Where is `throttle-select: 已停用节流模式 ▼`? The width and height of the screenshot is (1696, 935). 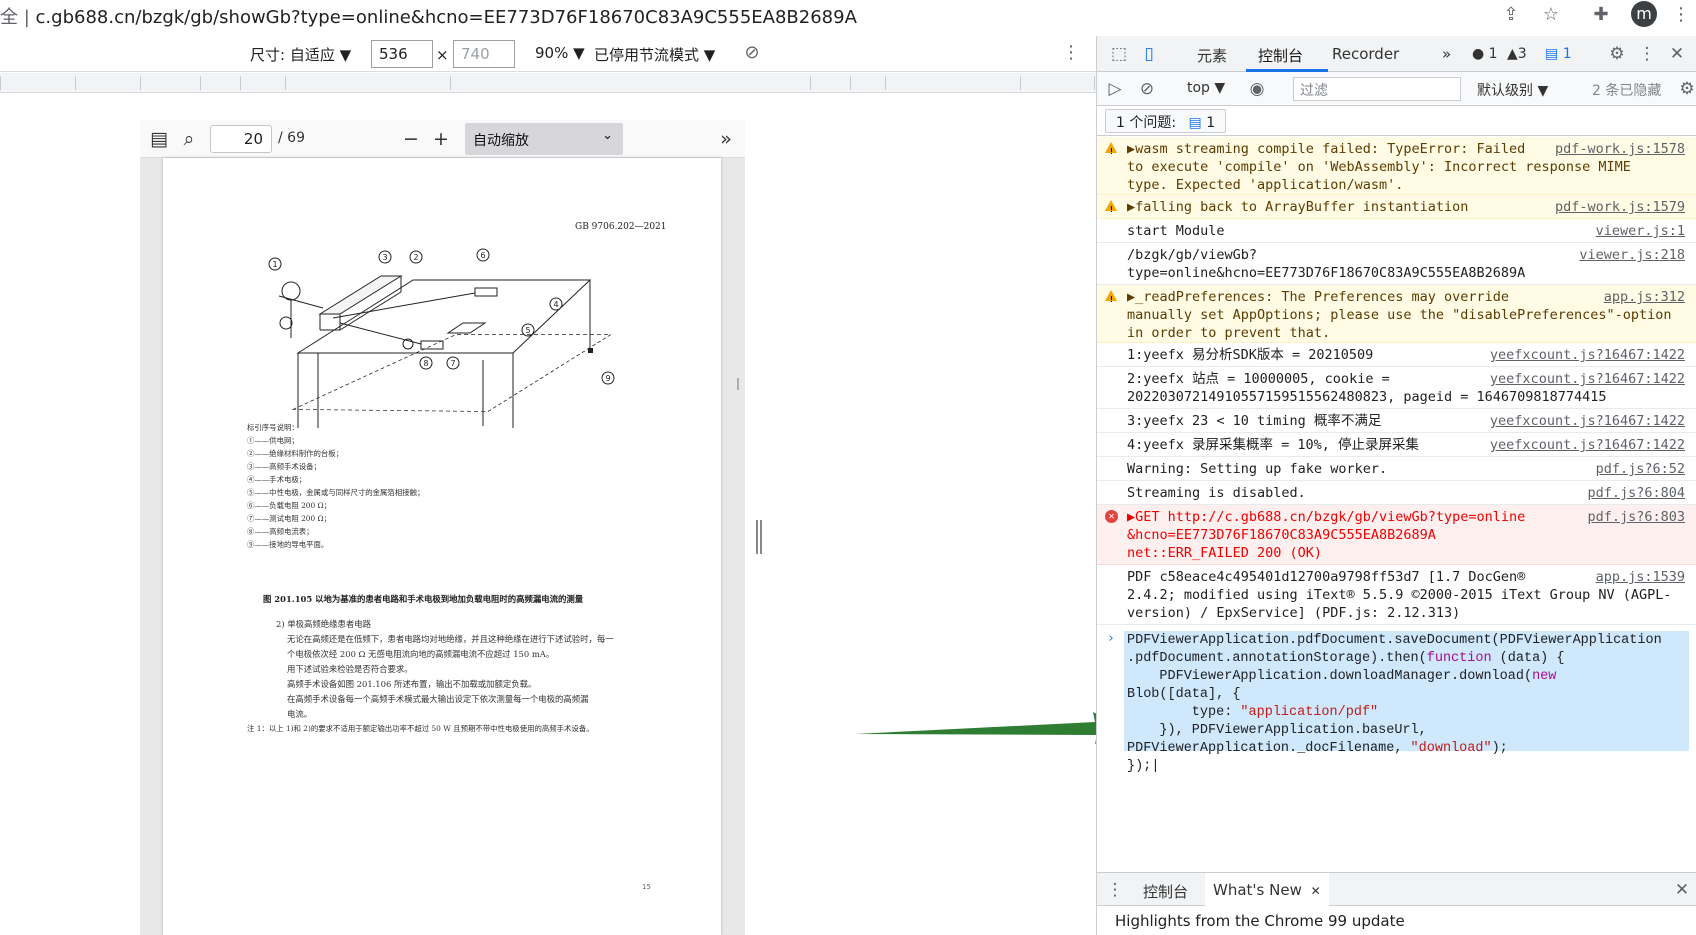 throttle-select: 已停用节流模式 ▼ is located at coordinates (654, 54).